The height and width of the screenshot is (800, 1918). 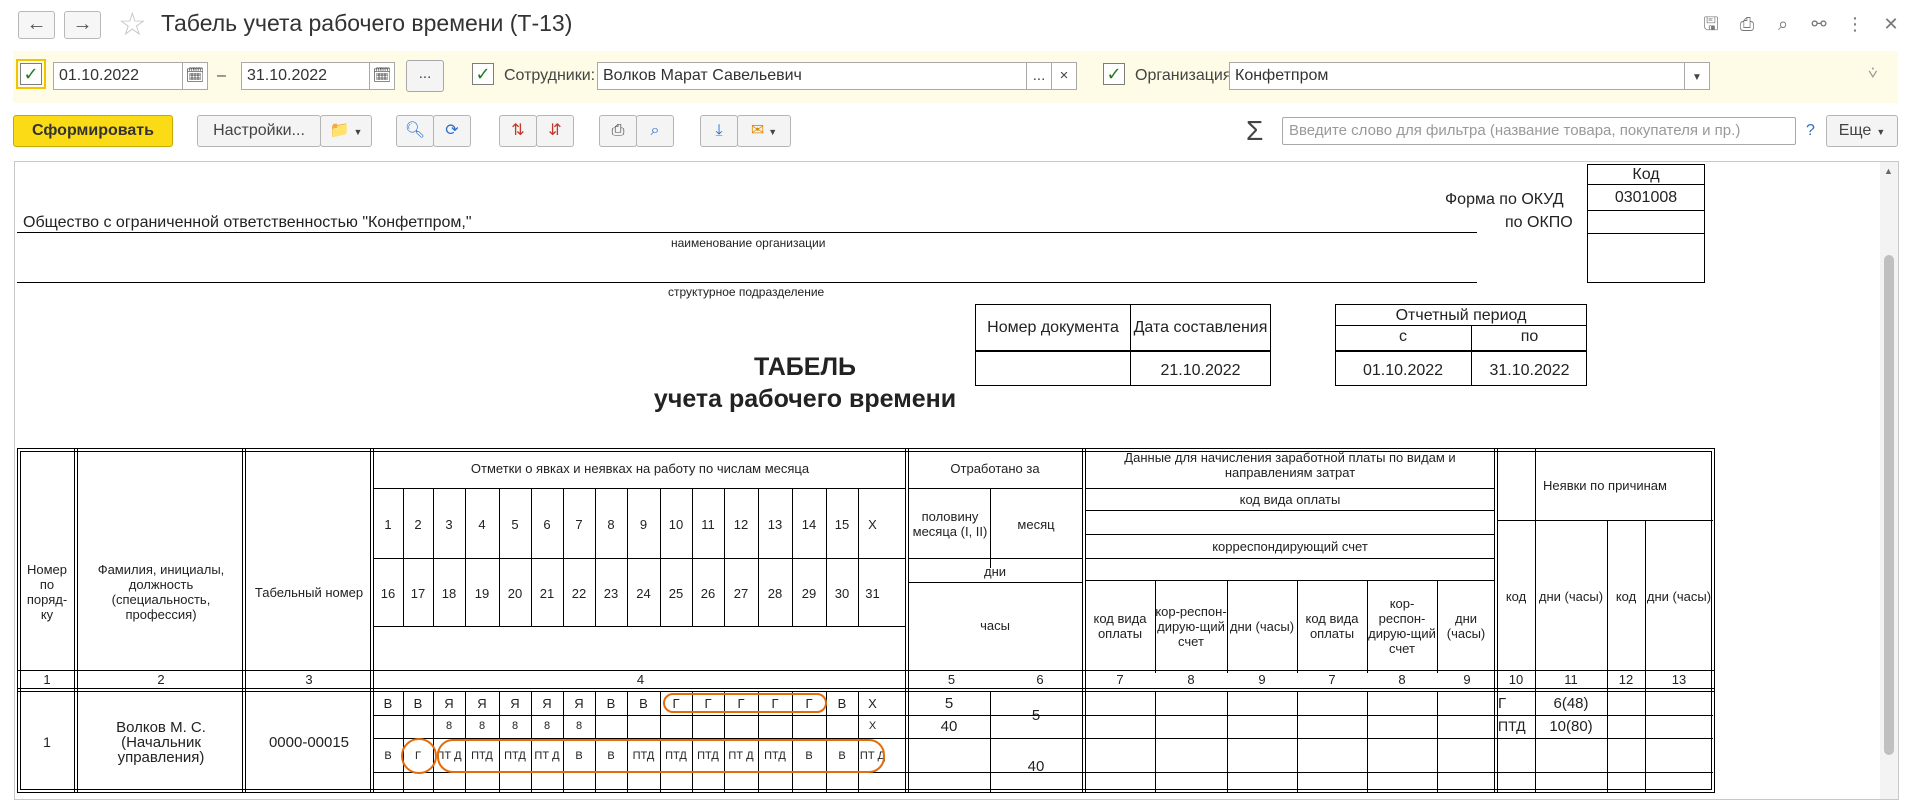 I want to click on close-icon: ✕, so click(x=1891, y=24).